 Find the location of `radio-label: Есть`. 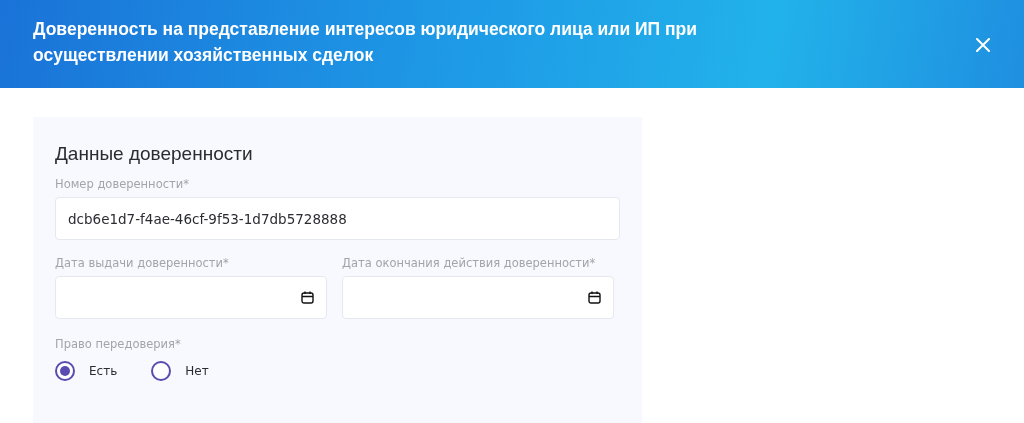

radio-label: Есть is located at coordinates (103, 371).